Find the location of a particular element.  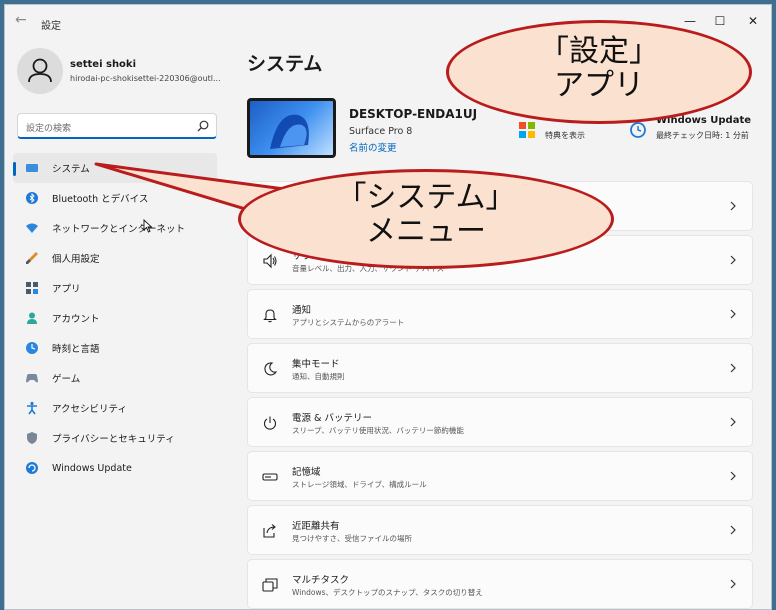

callout-line: 「設定」 is located at coordinates (599, 51).